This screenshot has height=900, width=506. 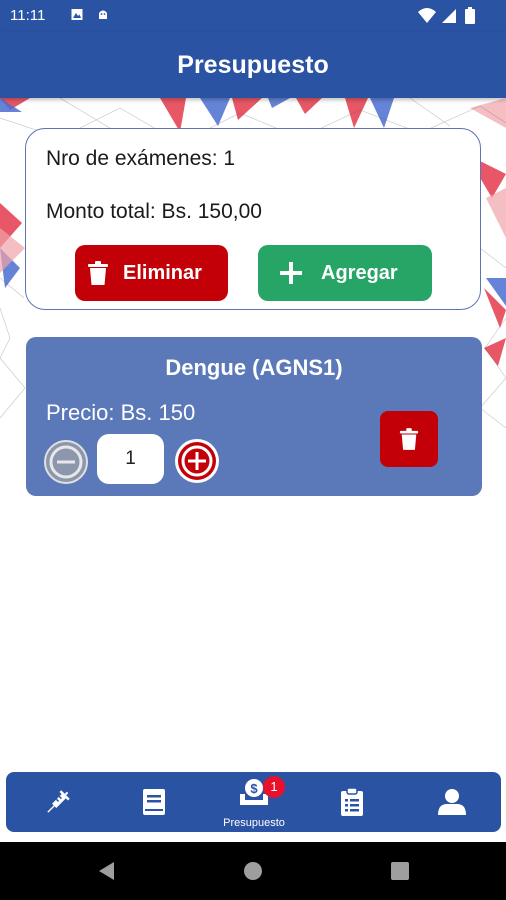 I want to click on system-nav-bar, so click(x=253, y=871).